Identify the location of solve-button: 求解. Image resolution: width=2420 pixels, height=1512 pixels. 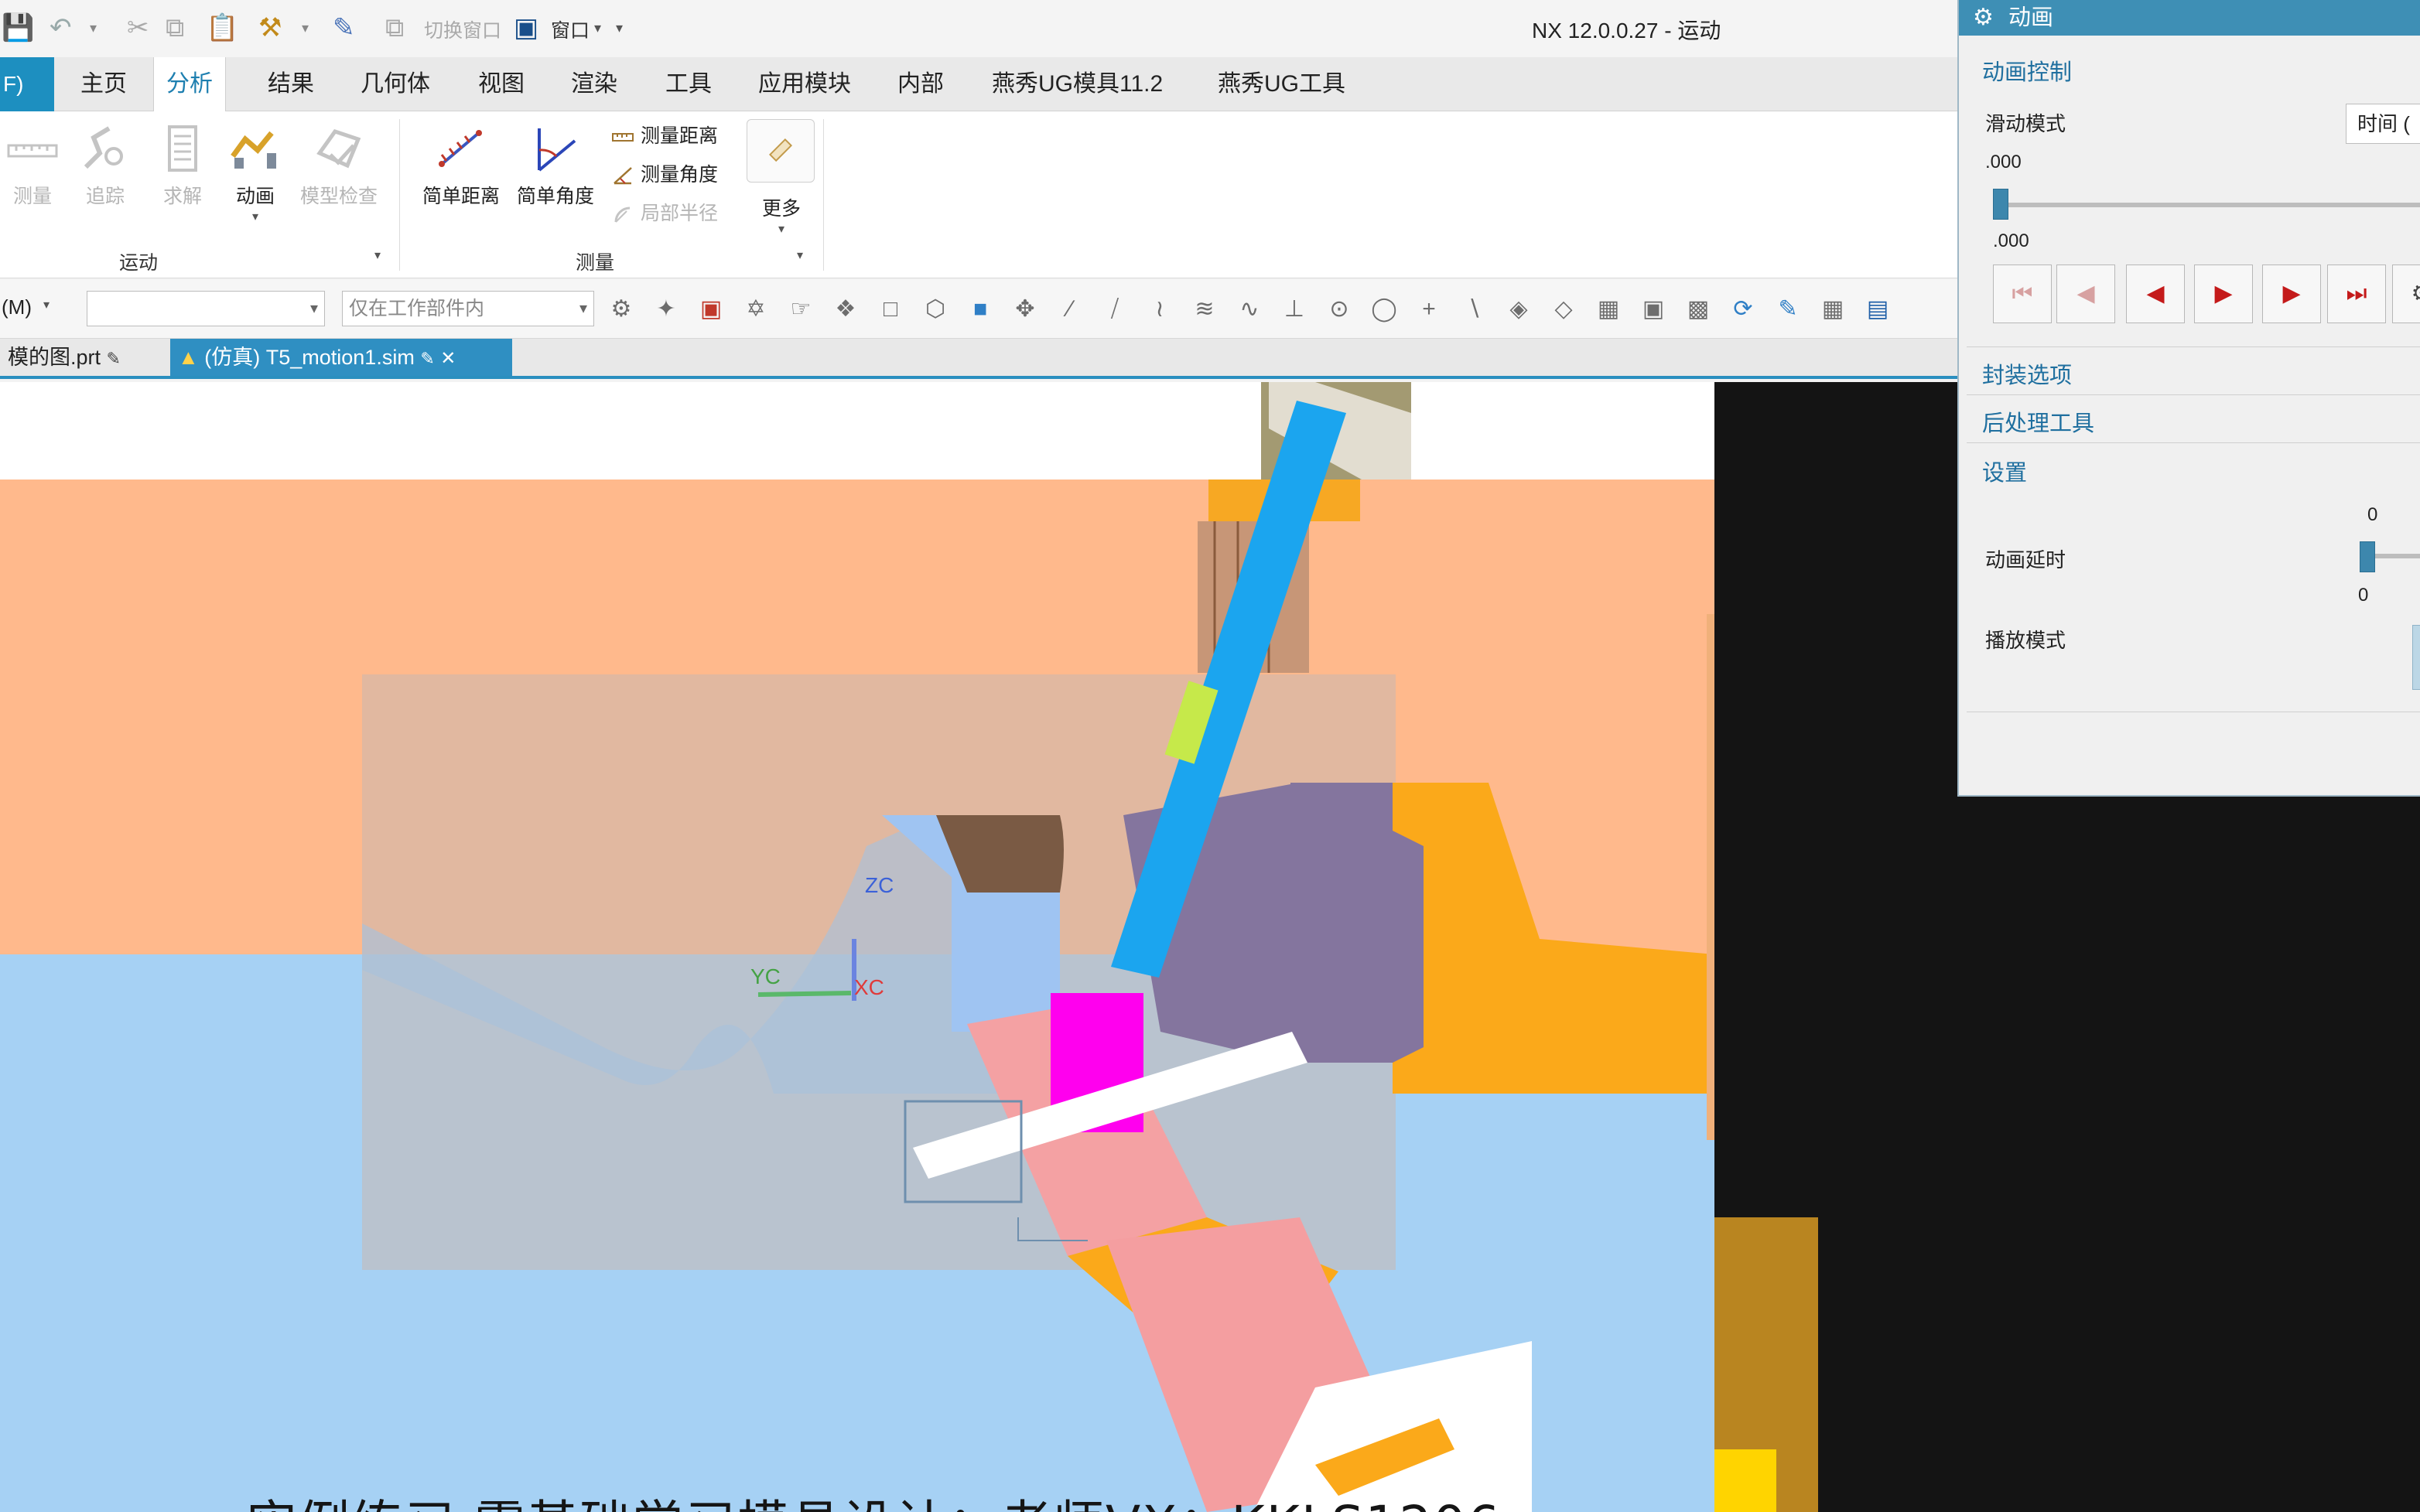
(183, 165).